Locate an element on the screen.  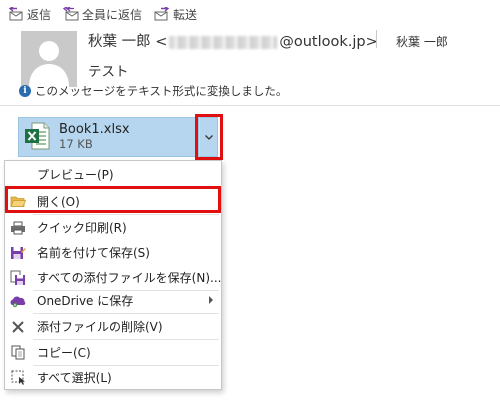
person-icon is located at coordinates (49, 64).